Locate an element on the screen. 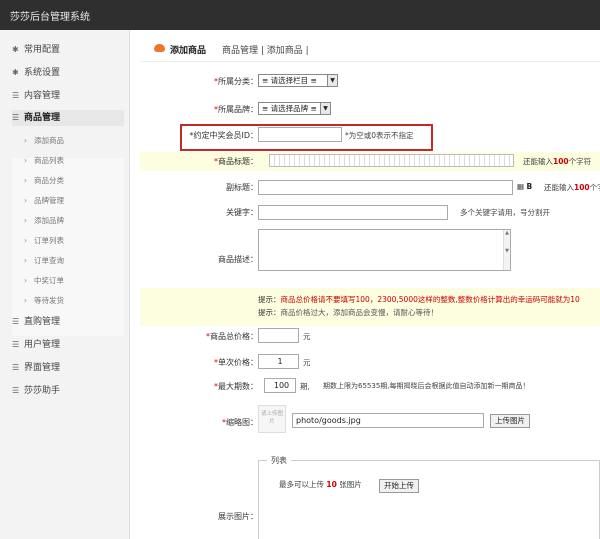 The width and height of the screenshot is (600, 539). sidebar-item-system-settings: ✱ 系统设置 is located at coordinates (36, 73).